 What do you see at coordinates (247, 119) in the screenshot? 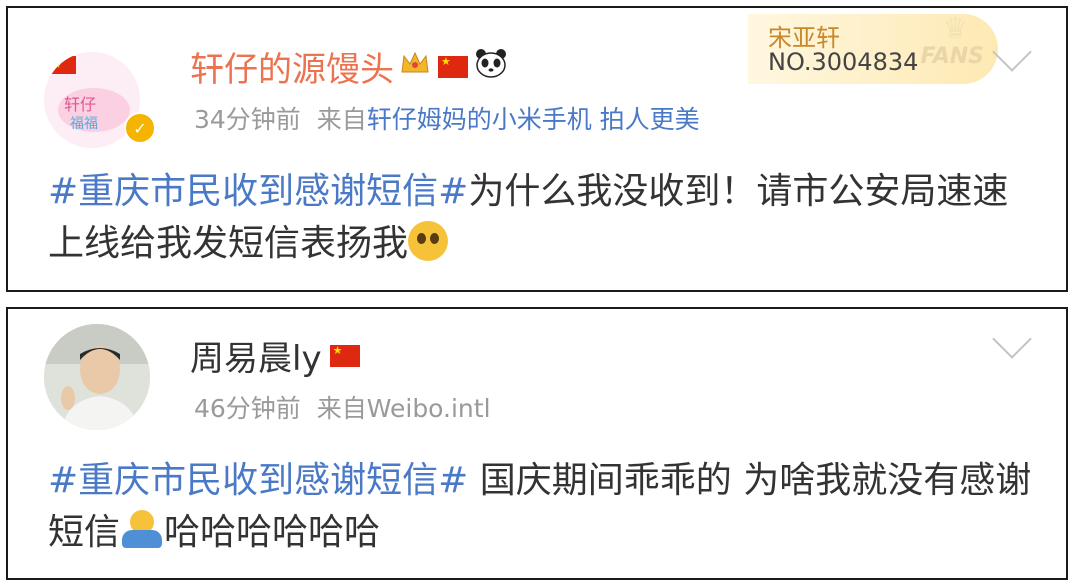
I see `post-time: 34分钟前` at bounding box center [247, 119].